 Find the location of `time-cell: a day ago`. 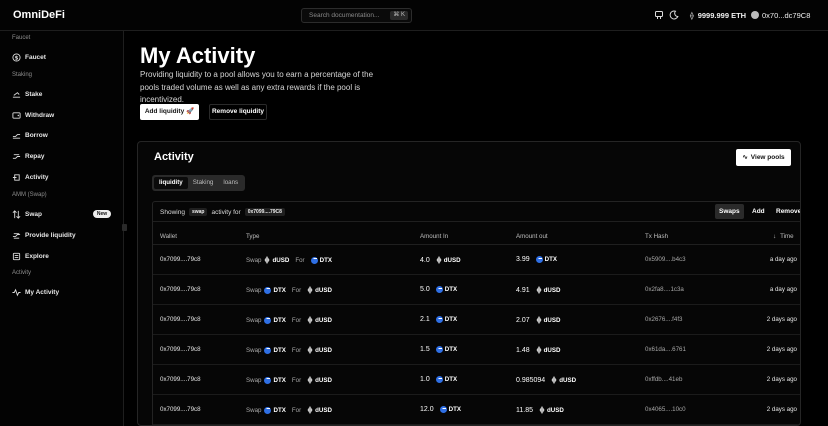

time-cell: a day ago is located at coordinates (783, 259).